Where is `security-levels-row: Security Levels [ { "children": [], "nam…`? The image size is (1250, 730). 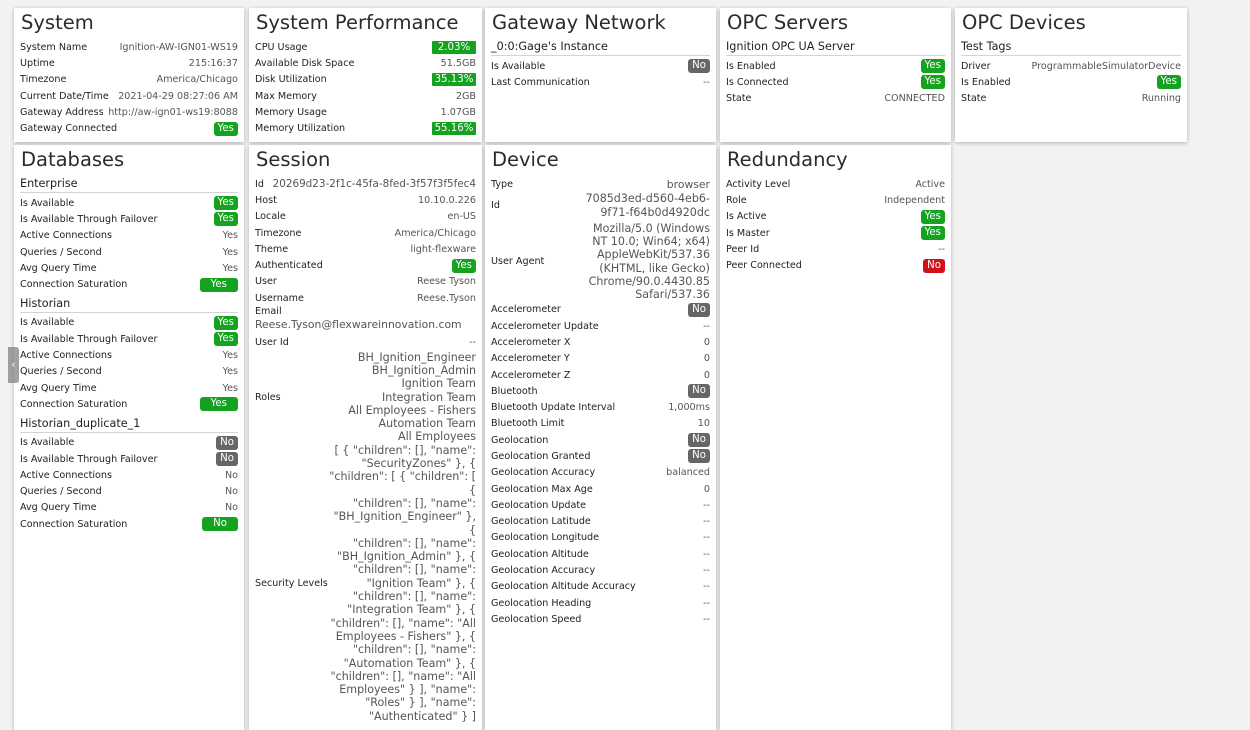
security-levels-row: Security Levels [ { "children": [], "nam… is located at coordinates (365, 583).